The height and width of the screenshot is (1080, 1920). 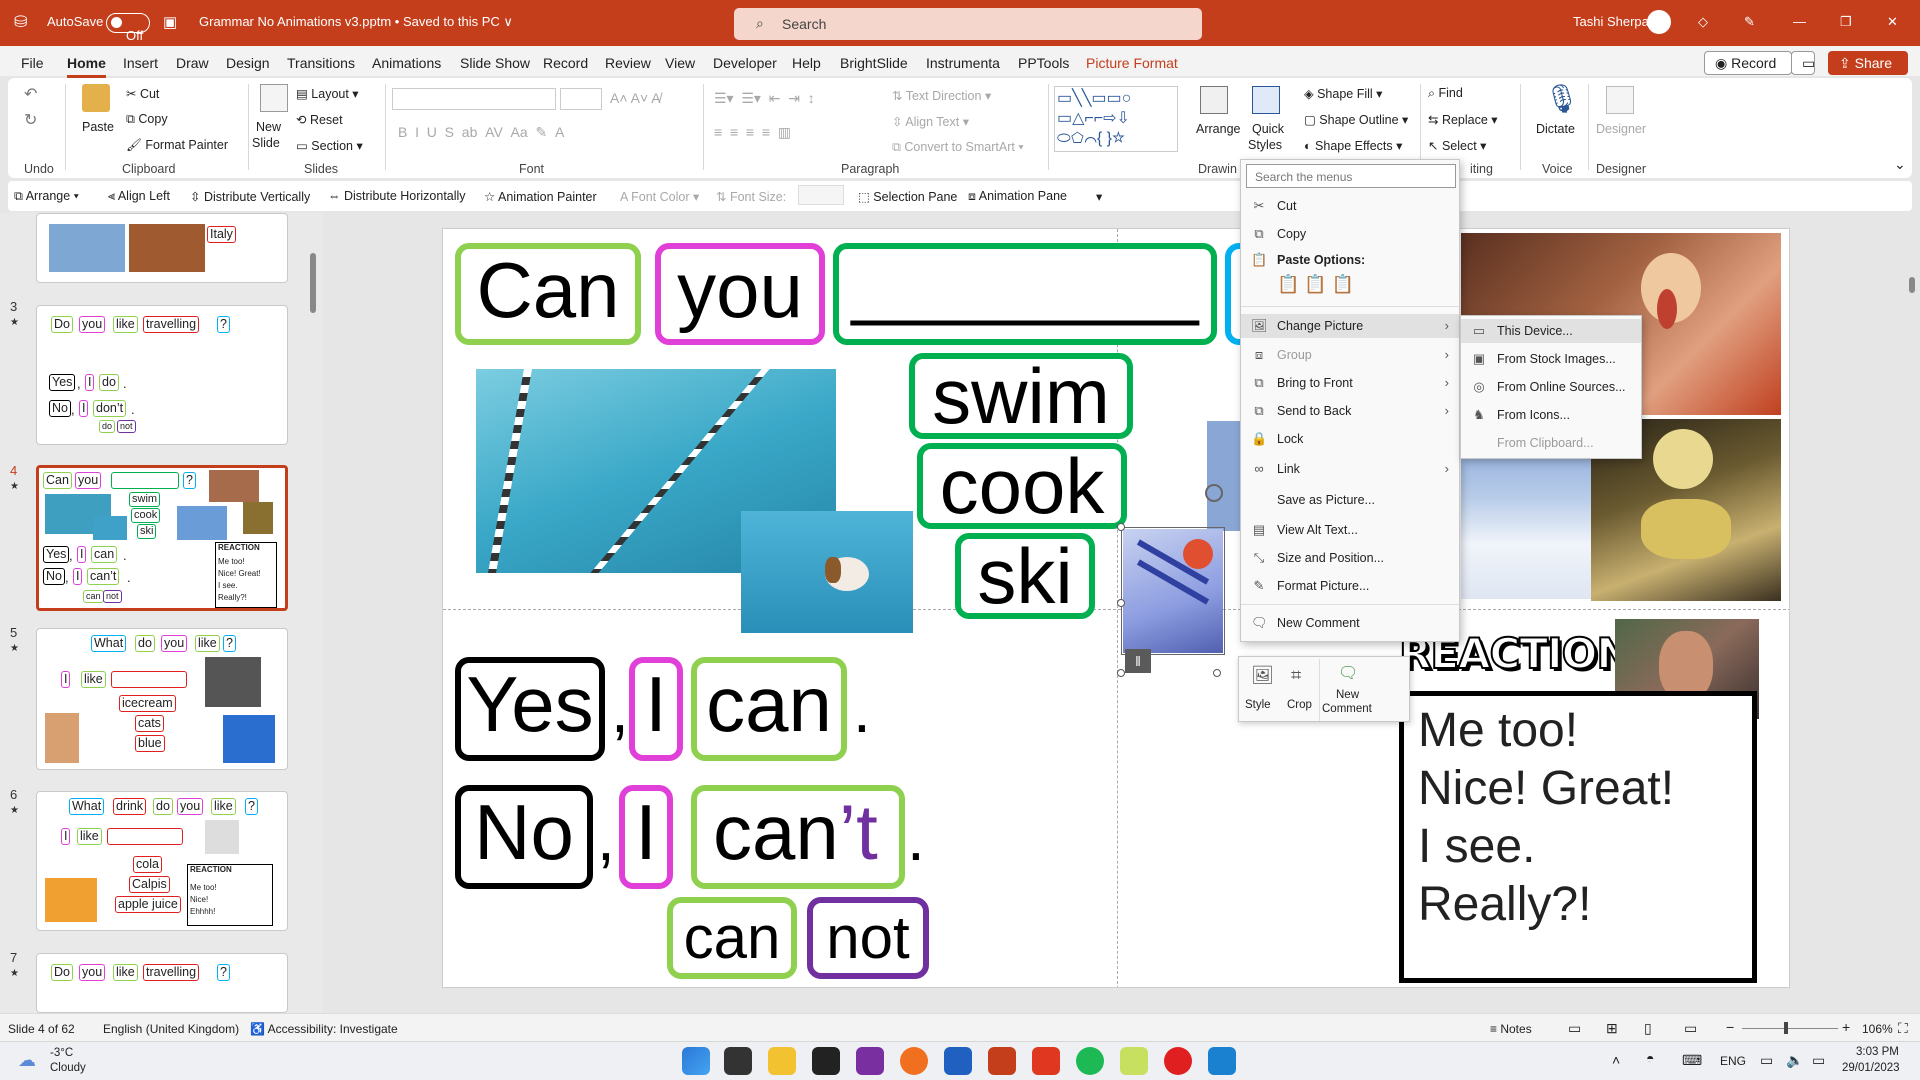 I want to click on new-comment-button: 🗨 New Comment, so click(x=1347, y=690).